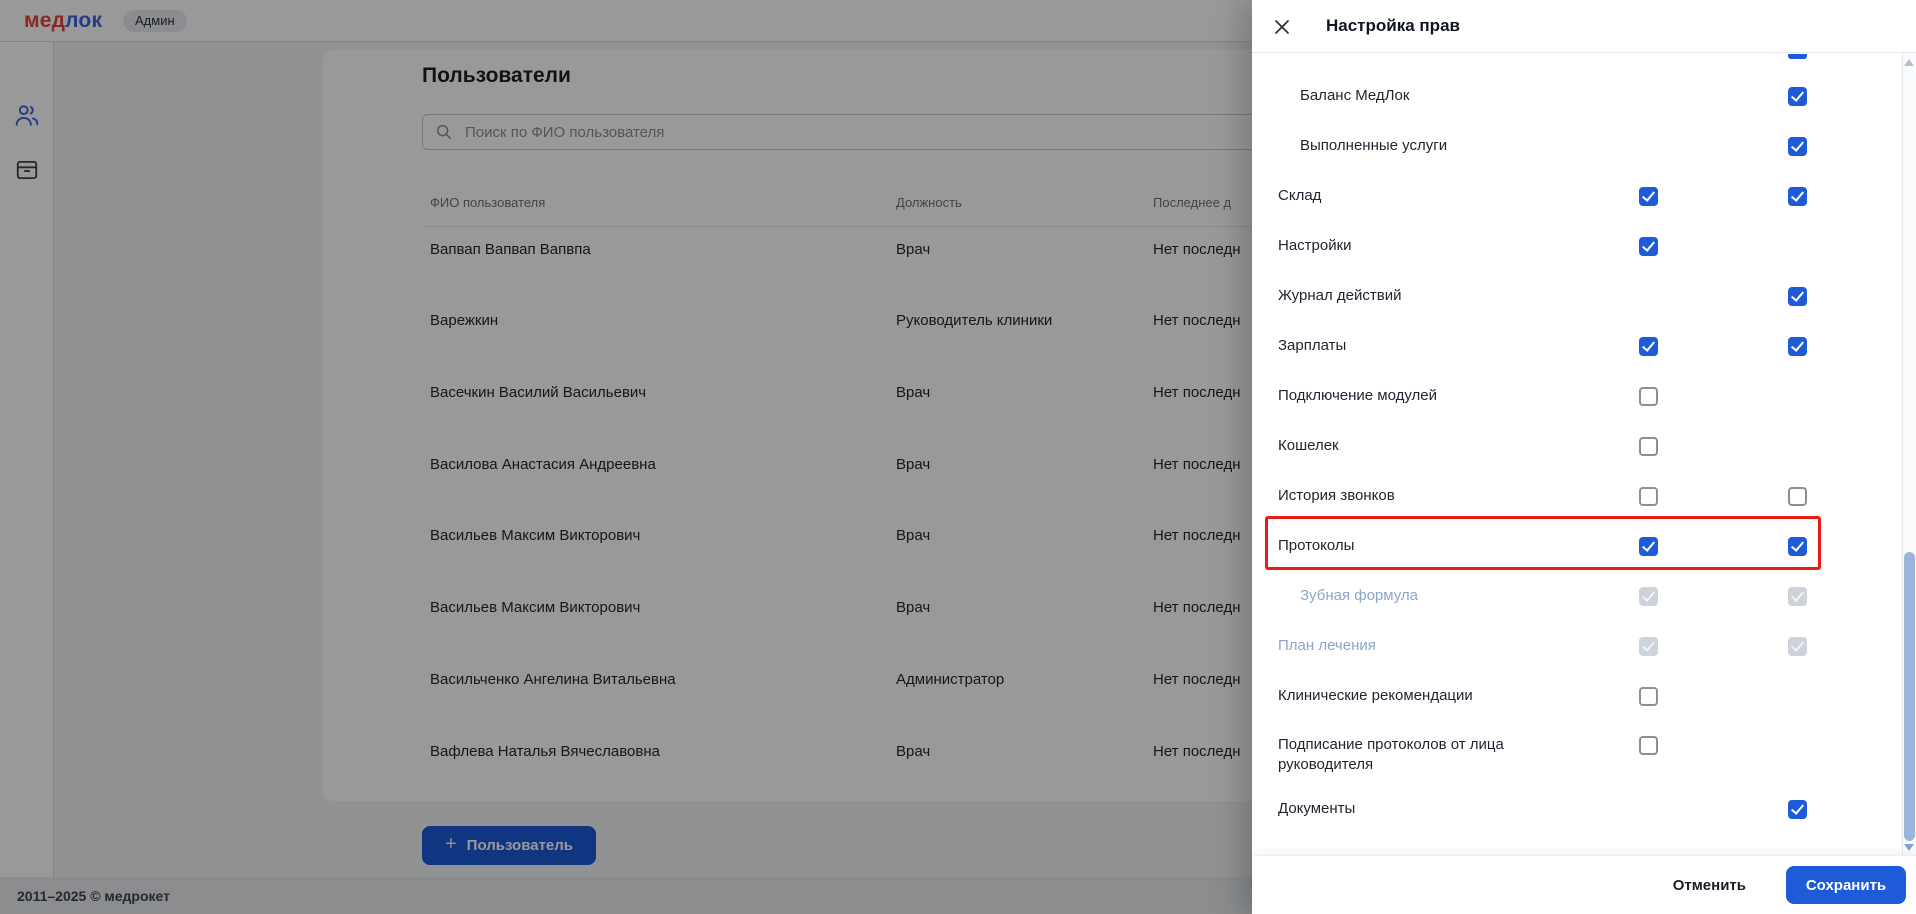 This screenshot has height=914, width=1916. Describe the element at coordinates (1374, 145) in the screenshot. I see `permission-label: Выполненные услуги` at that location.